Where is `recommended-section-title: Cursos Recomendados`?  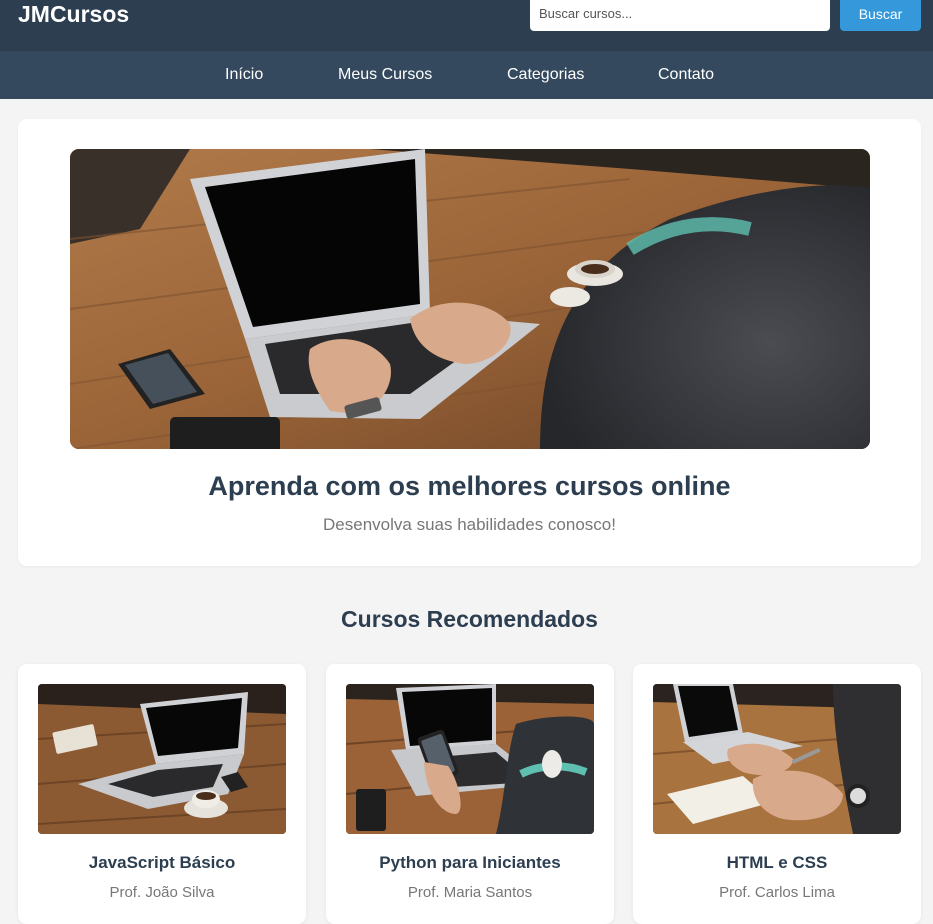
recommended-section-title: Cursos Recomendados is located at coordinates (469, 619).